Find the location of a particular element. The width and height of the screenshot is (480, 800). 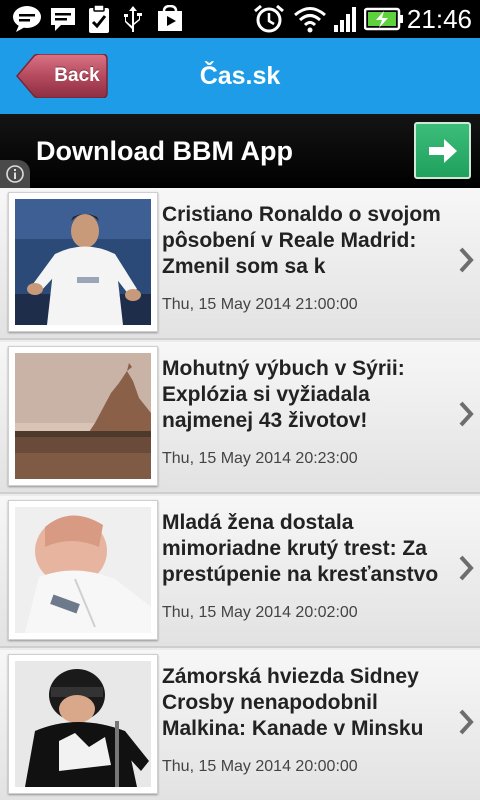

status-time: 21:46 is located at coordinates (439, 19).